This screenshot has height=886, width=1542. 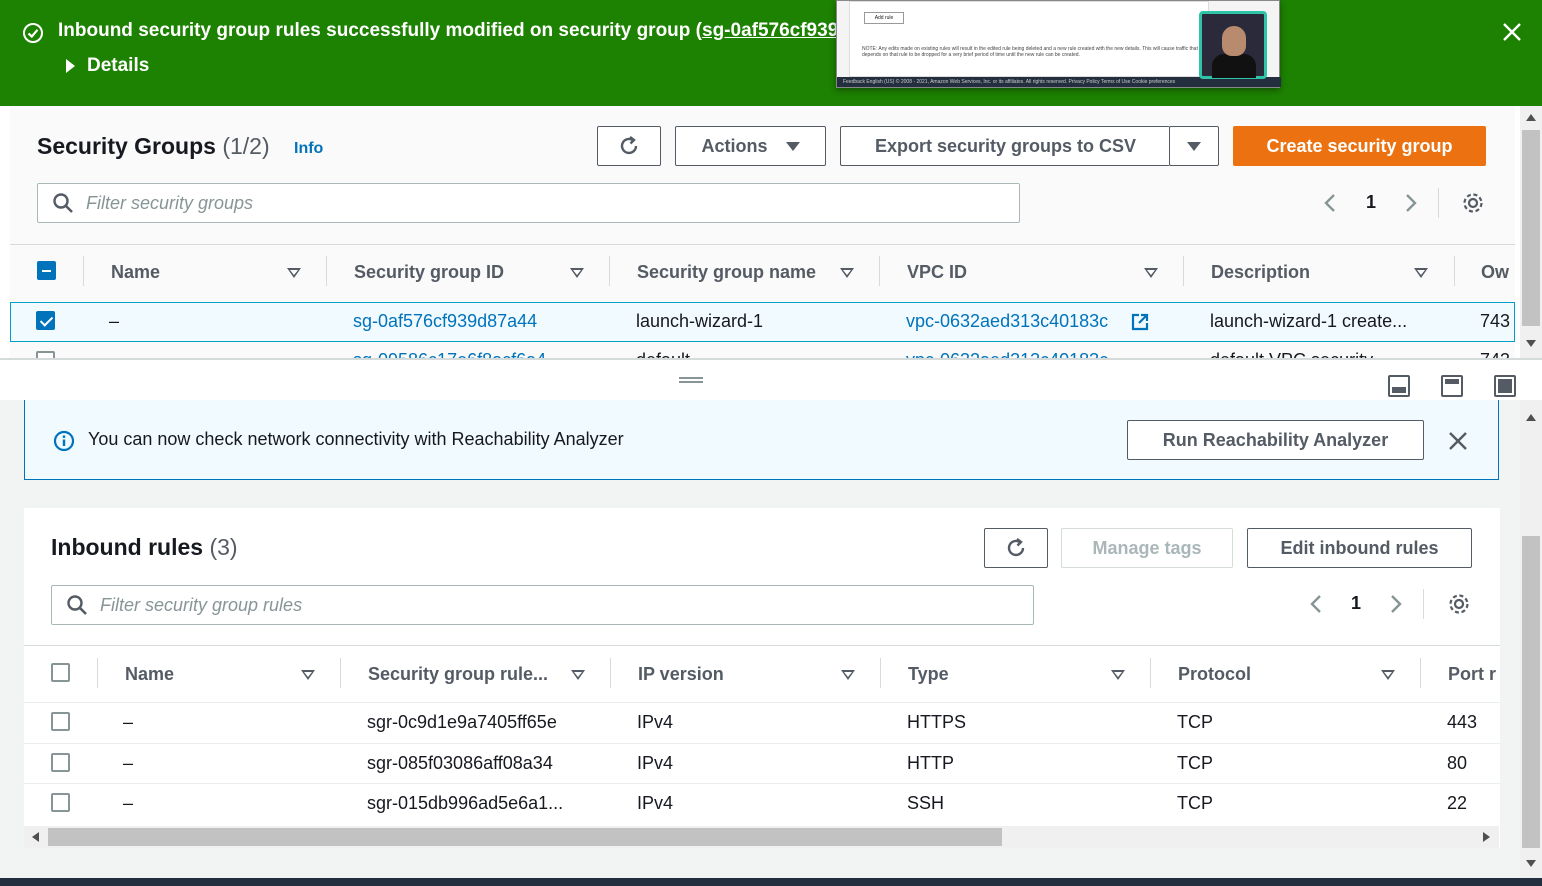 I want to click on horizontal-scrollbar, so click(x=761, y=837).